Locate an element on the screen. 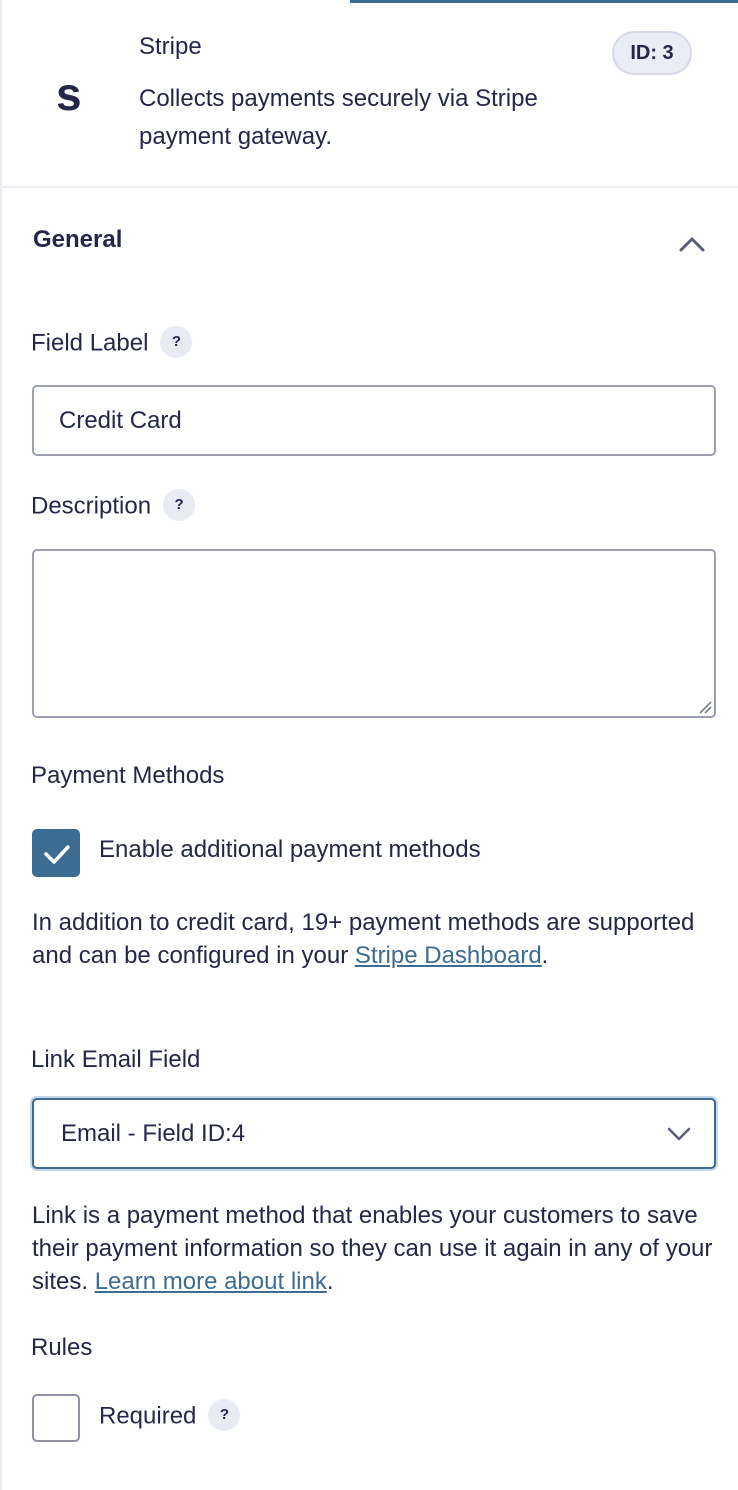 The width and height of the screenshot is (738, 1490). stripe-dashboard-link: Stripe Dashboard is located at coordinates (448, 955).